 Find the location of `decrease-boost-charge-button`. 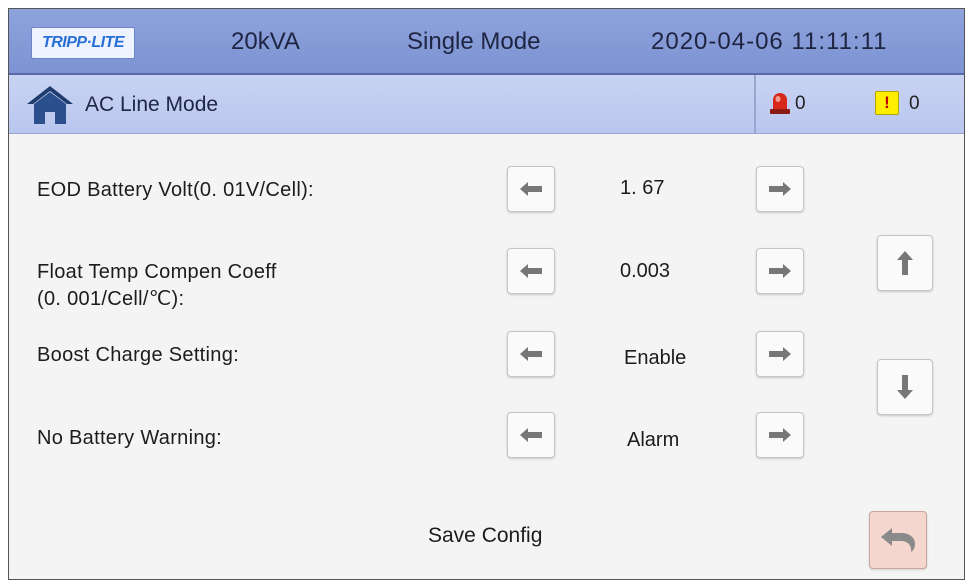

decrease-boost-charge-button is located at coordinates (531, 354).